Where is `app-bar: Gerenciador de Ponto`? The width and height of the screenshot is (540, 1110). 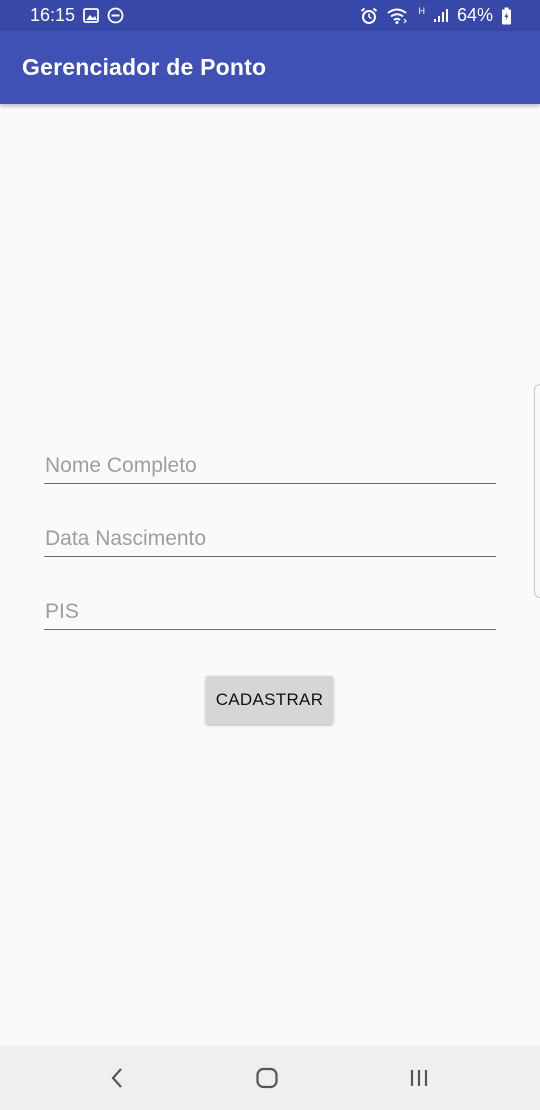 app-bar: Gerenciador de Ponto is located at coordinates (270, 67).